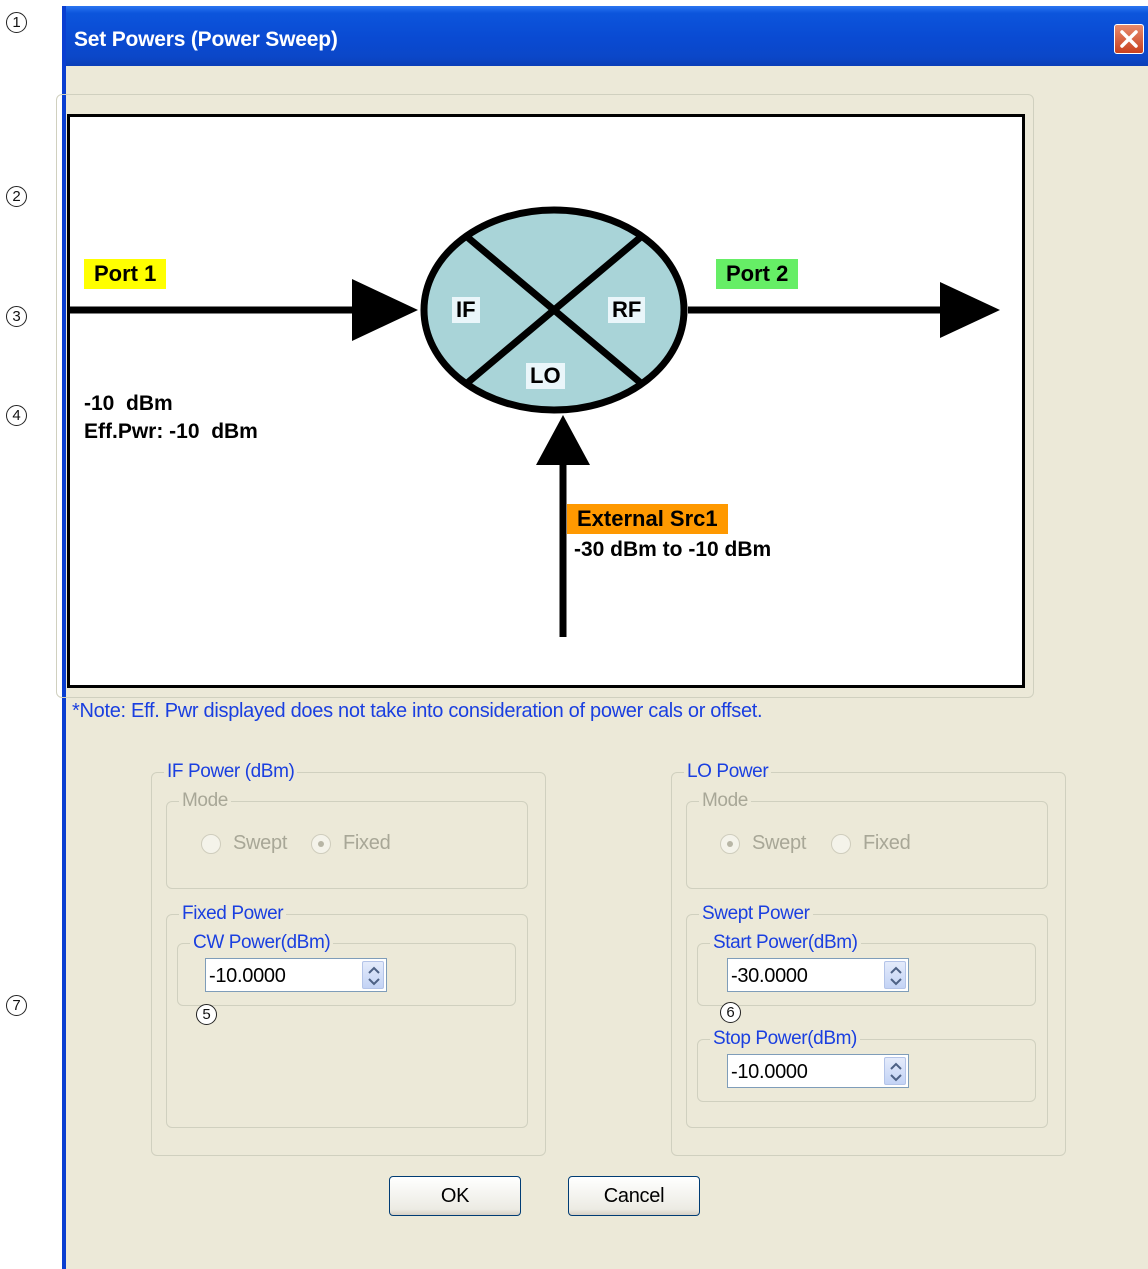 The height and width of the screenshot is (1269, 1148). Describe the element at coordinates (647, 519) in the screenshot. I see `external-src-label: External Src1` at that location.